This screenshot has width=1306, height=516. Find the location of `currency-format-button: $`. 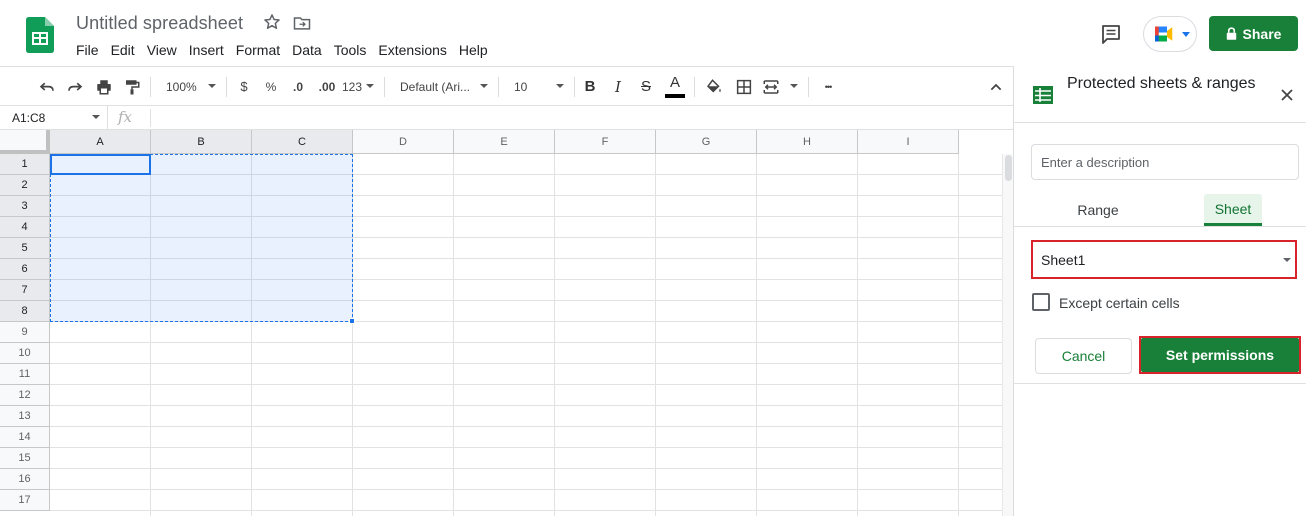

currency-format-button: $ is located at coordinates (244, 86).